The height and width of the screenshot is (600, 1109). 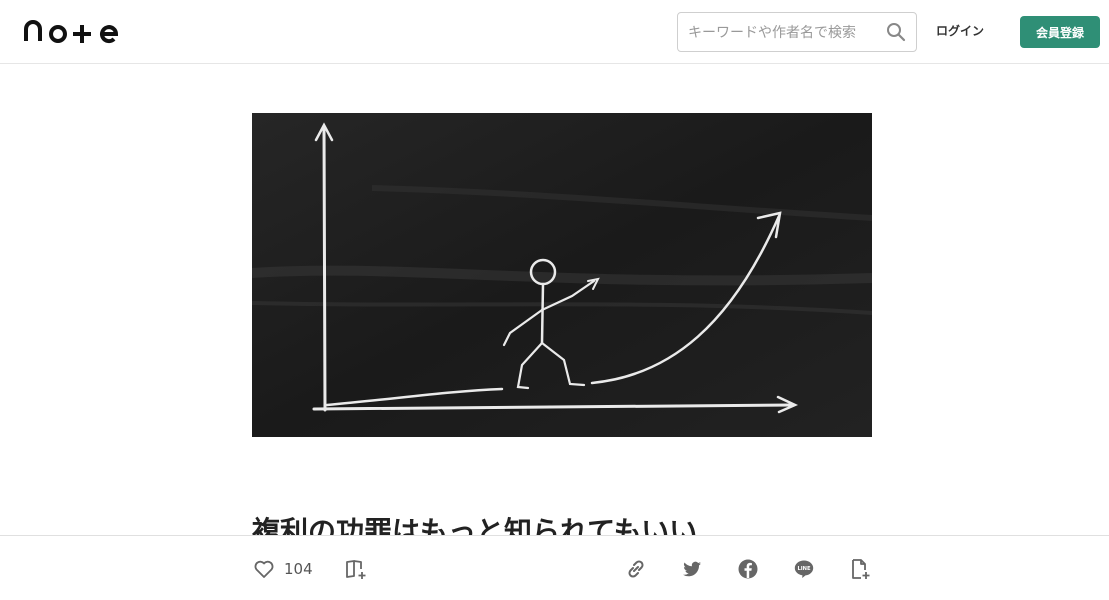 I want to click on search-box, so click(x=797, y=32).